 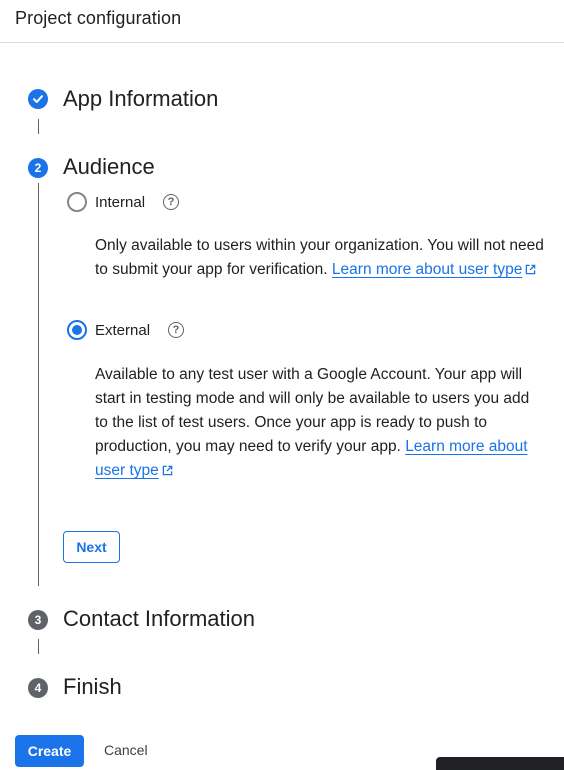 I want to click on page-title: Project configuration, so click(x=98, y=18).